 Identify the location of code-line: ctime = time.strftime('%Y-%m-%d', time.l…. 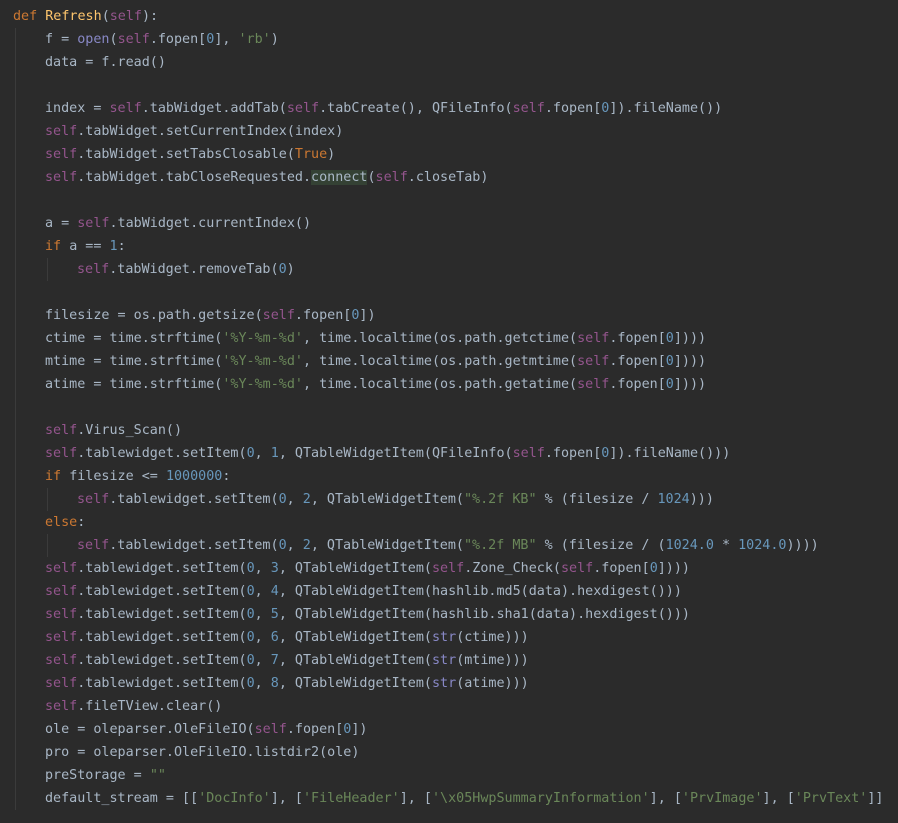
(375, 338).